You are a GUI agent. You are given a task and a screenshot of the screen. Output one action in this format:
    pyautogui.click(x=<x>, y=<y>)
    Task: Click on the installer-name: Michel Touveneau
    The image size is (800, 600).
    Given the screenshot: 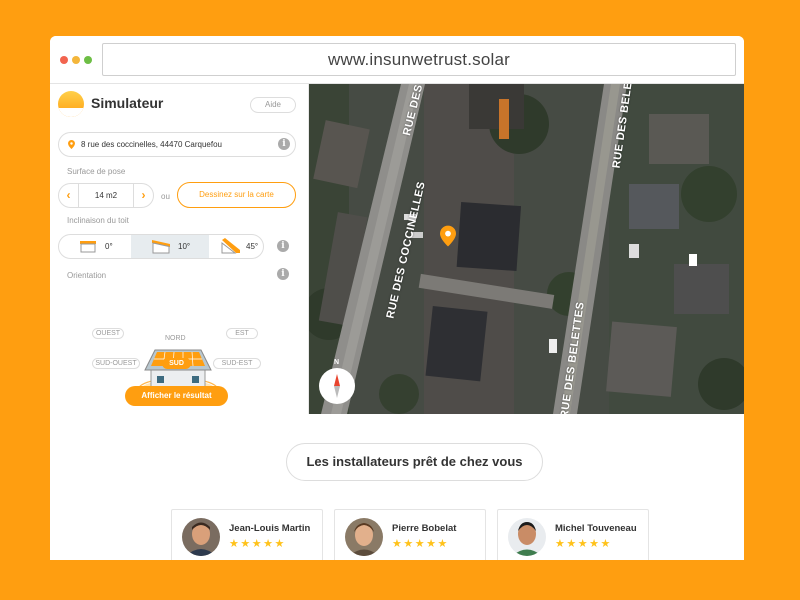 What is the action you would take?
    pyautogui.click(x=596, y=528)
    